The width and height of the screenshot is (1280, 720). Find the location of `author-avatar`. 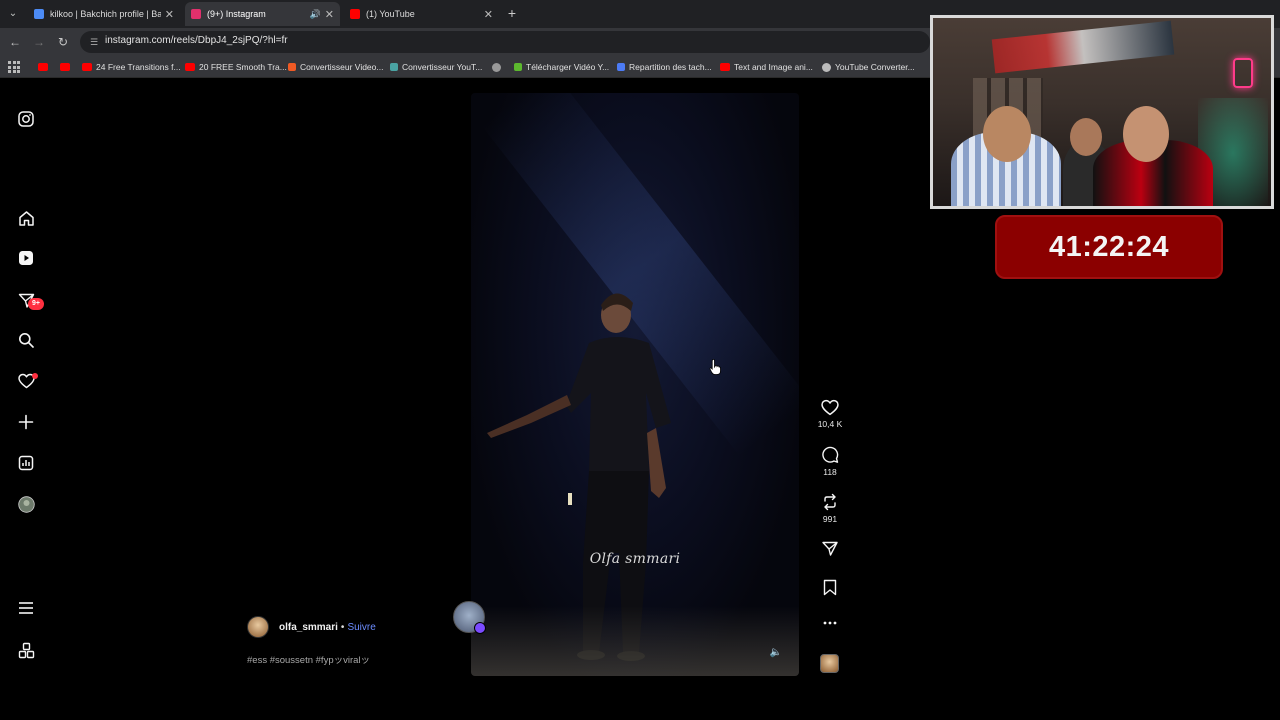

author-avatar is located at coordinates (258, 627).